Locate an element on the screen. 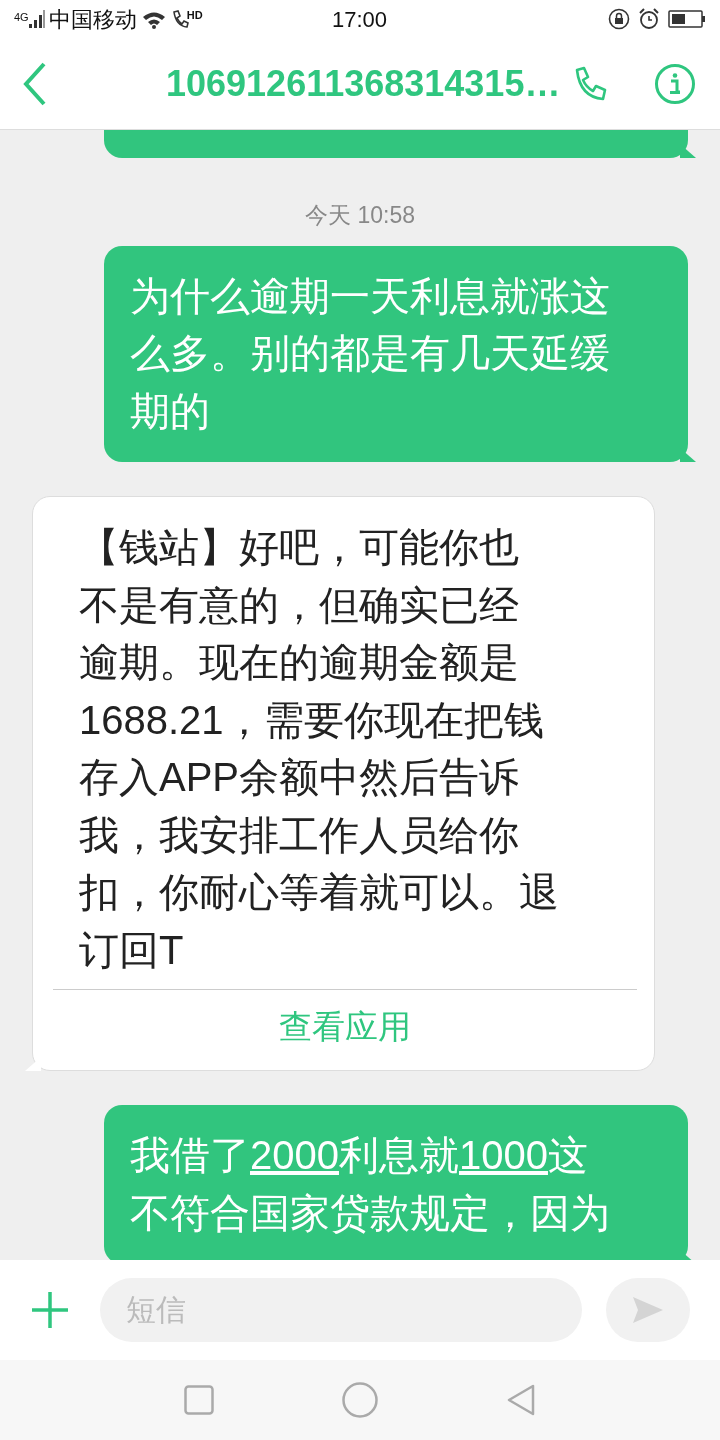 This screenshot has width=720, height=1440. clock-time: 17:00 is located at coordinates (360, 19).